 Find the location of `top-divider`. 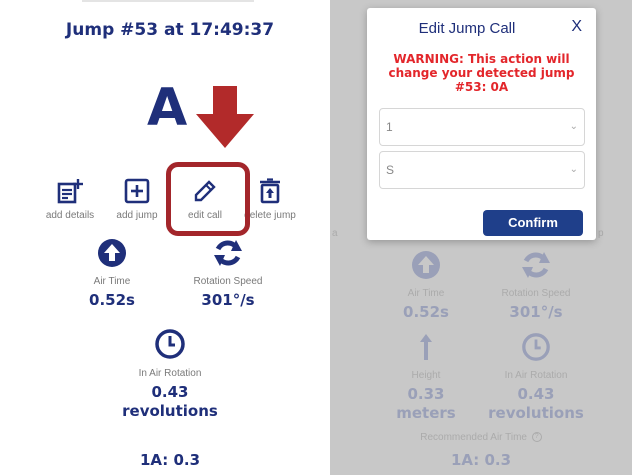

top-divider is located at coordinates (168, 1).